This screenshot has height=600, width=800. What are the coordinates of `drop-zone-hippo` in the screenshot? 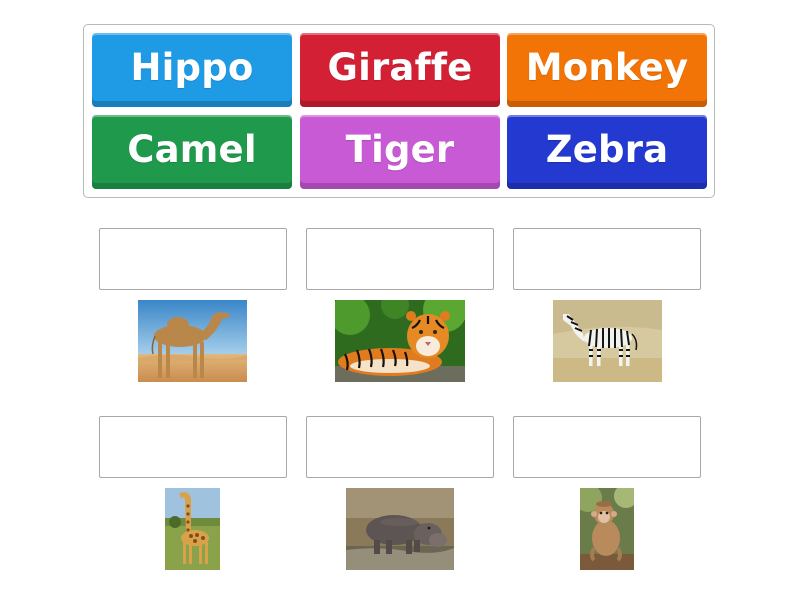 It's located at (400, 447).